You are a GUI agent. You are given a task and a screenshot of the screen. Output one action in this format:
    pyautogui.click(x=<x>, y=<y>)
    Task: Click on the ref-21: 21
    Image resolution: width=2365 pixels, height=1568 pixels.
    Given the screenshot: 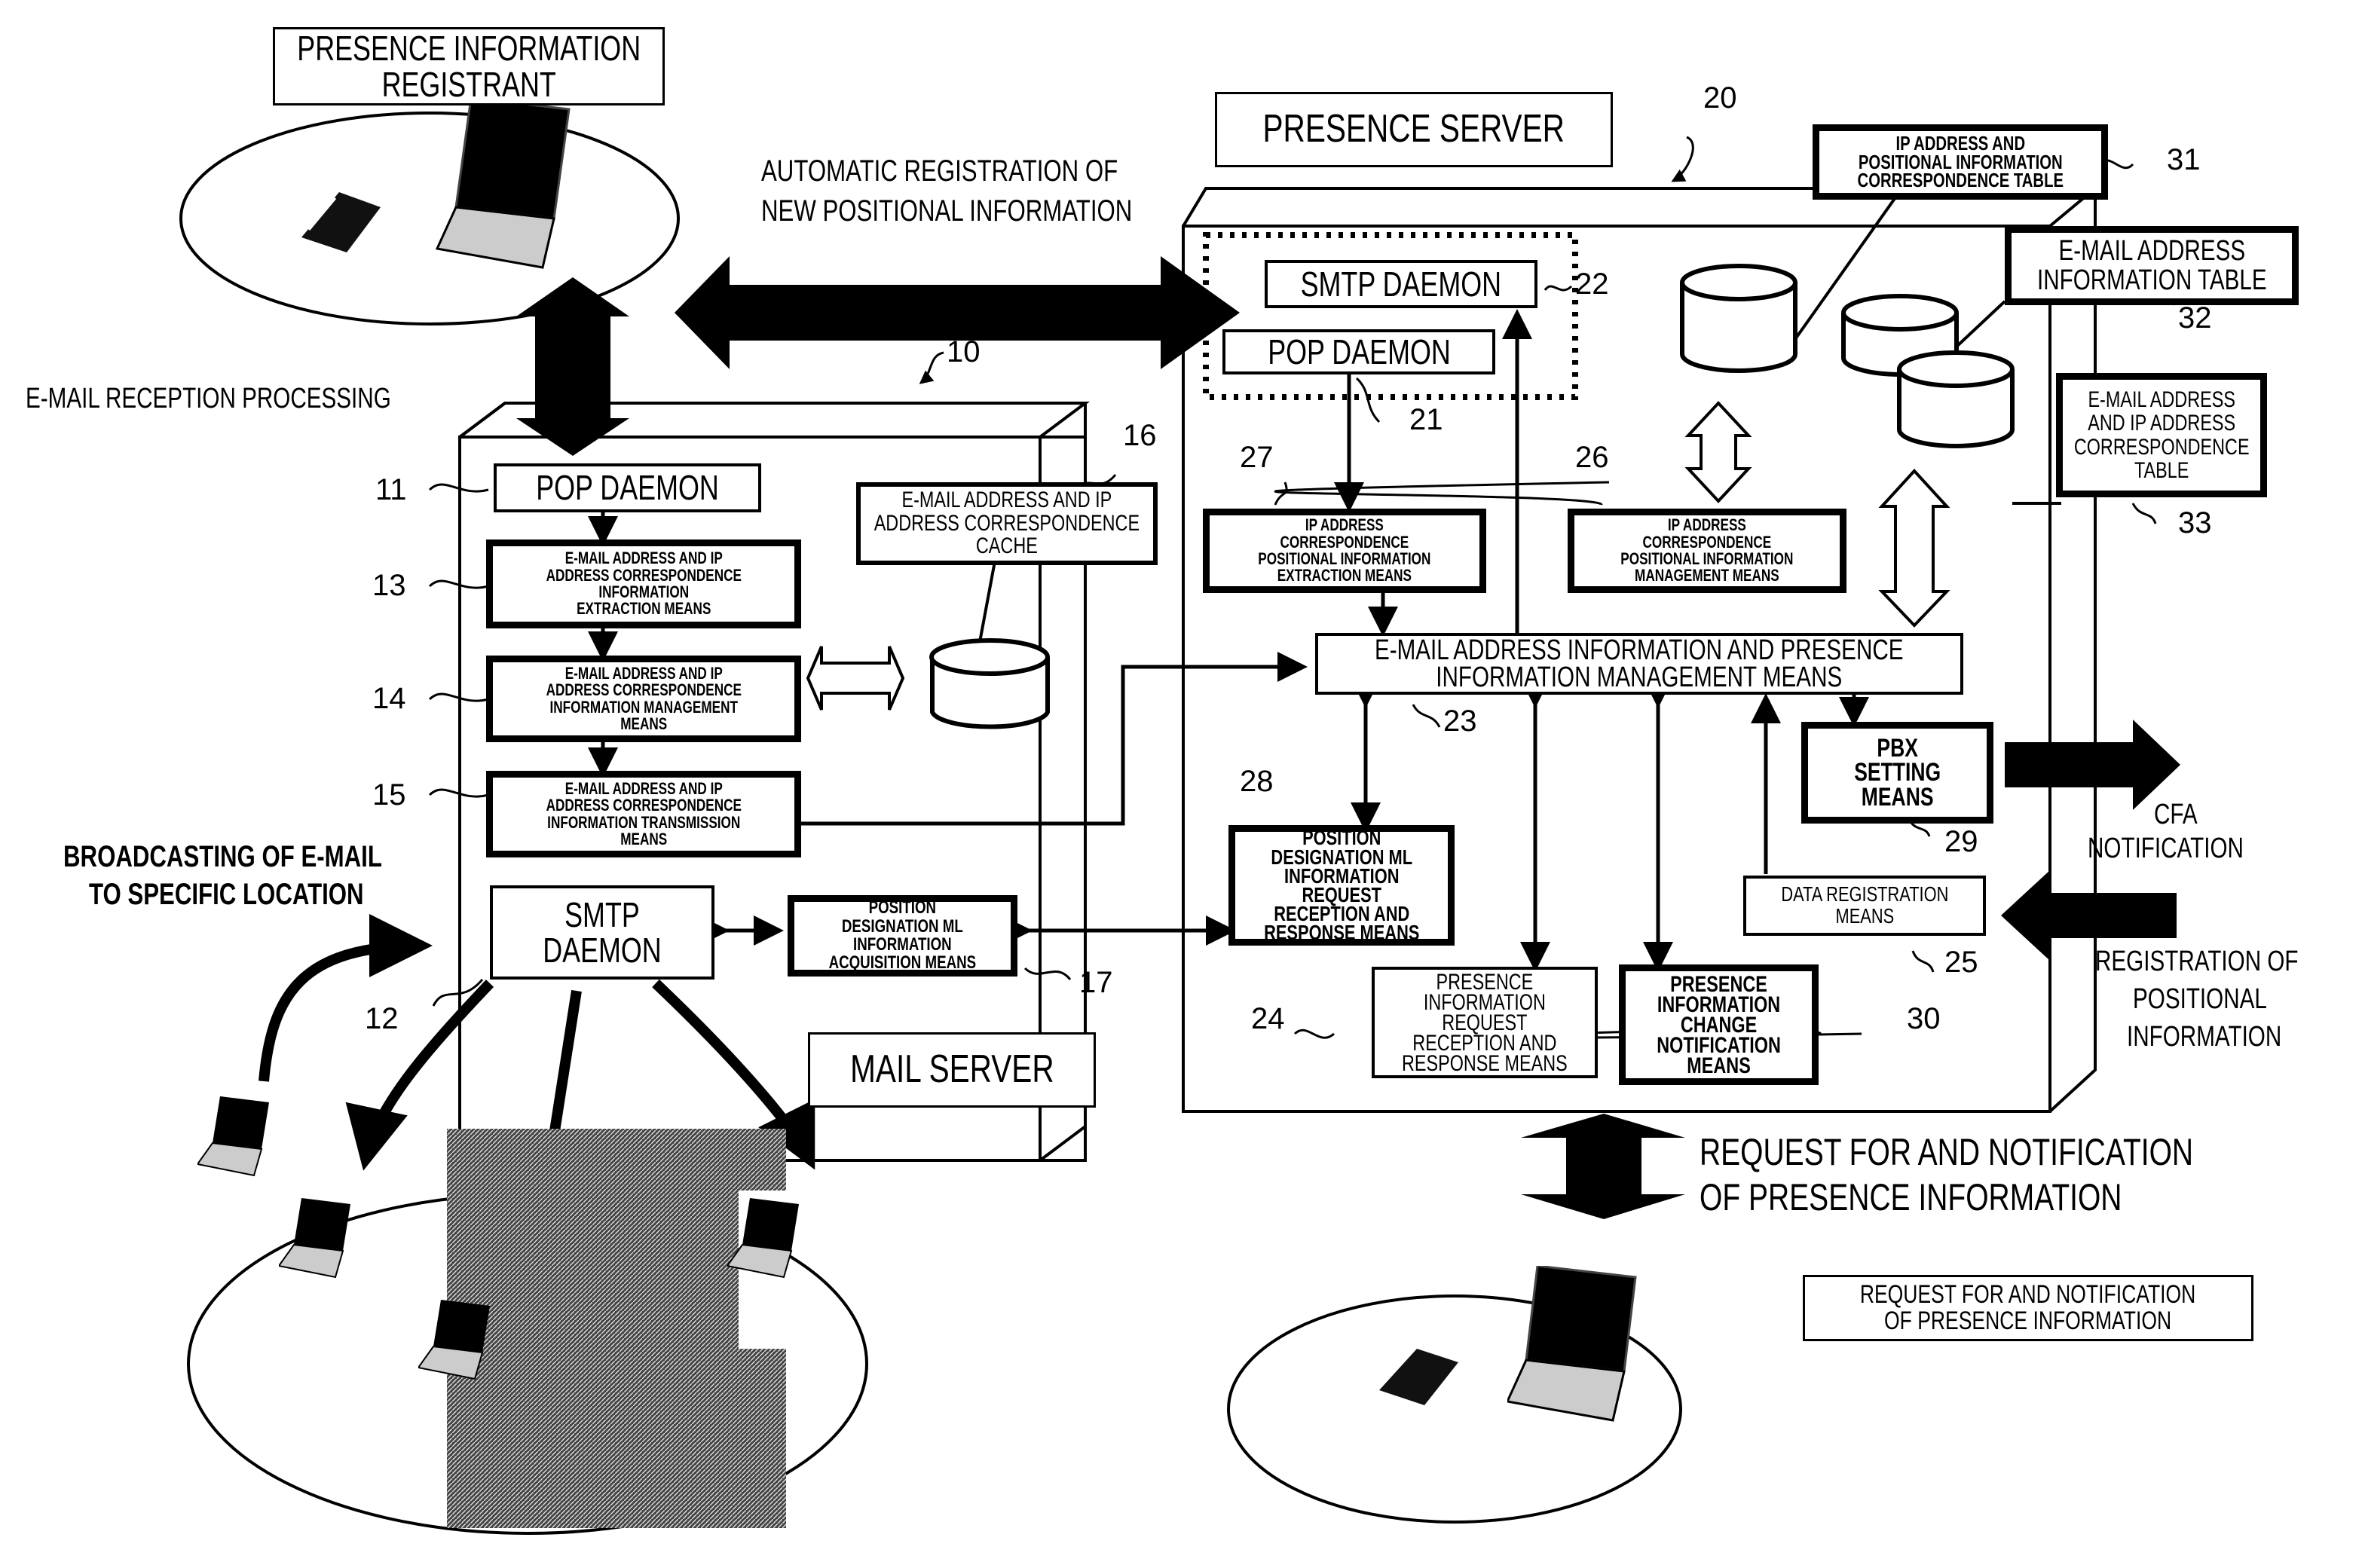 What is the action you would take?
    pyautogui.click(x=1426, y=420)
    